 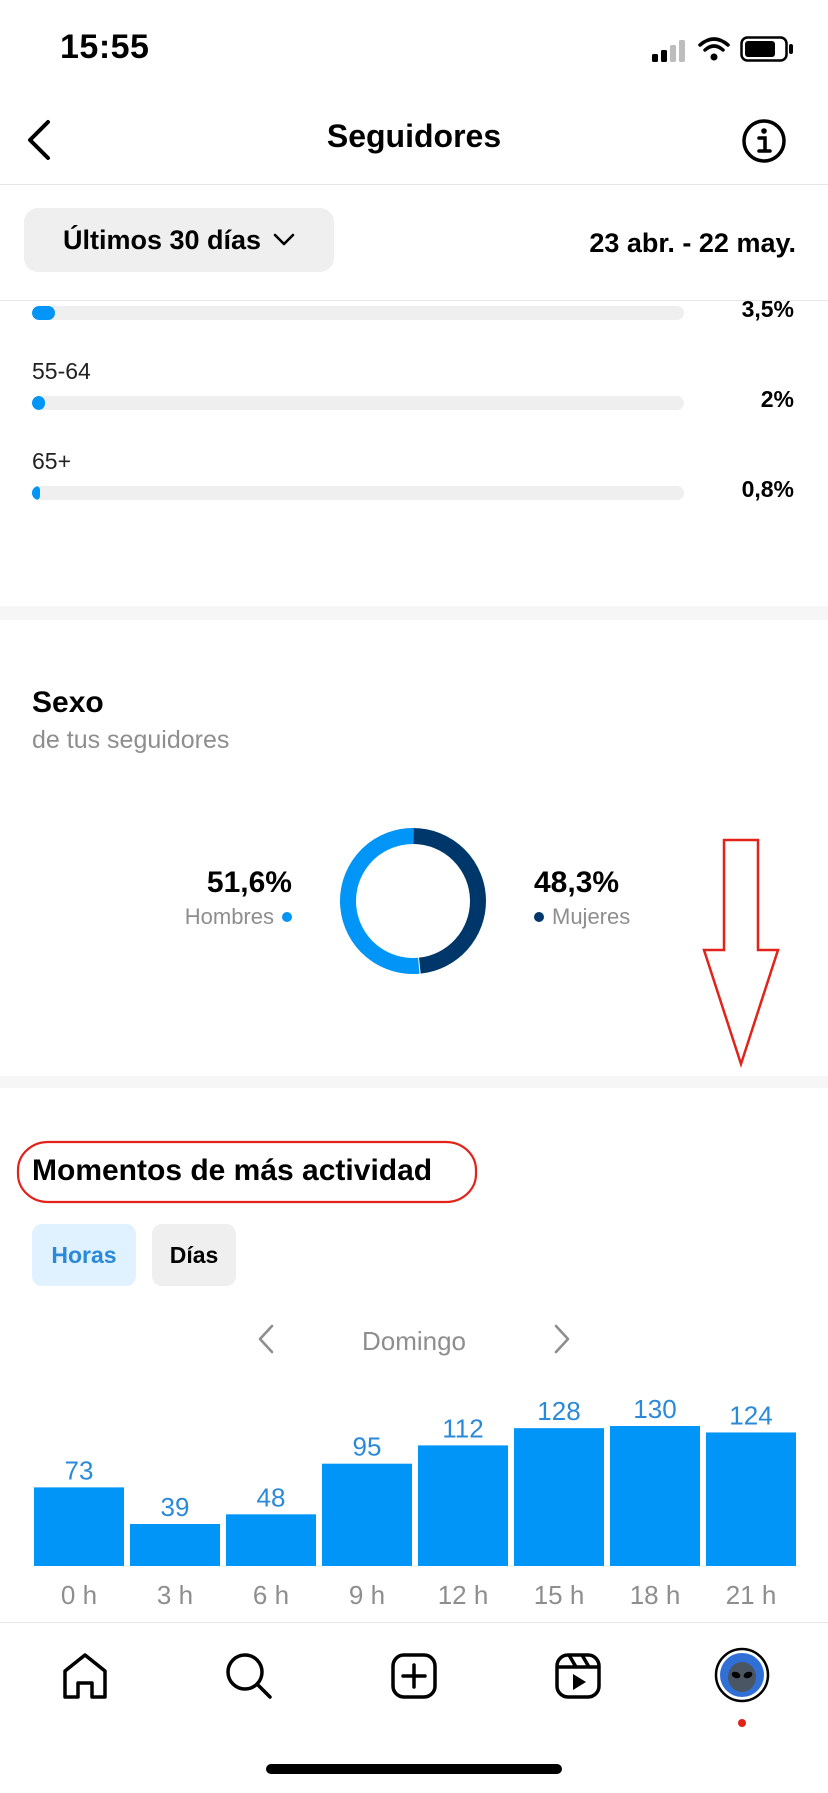 I want to click on annotation-arrow-icon, so click(x=755, y=955).